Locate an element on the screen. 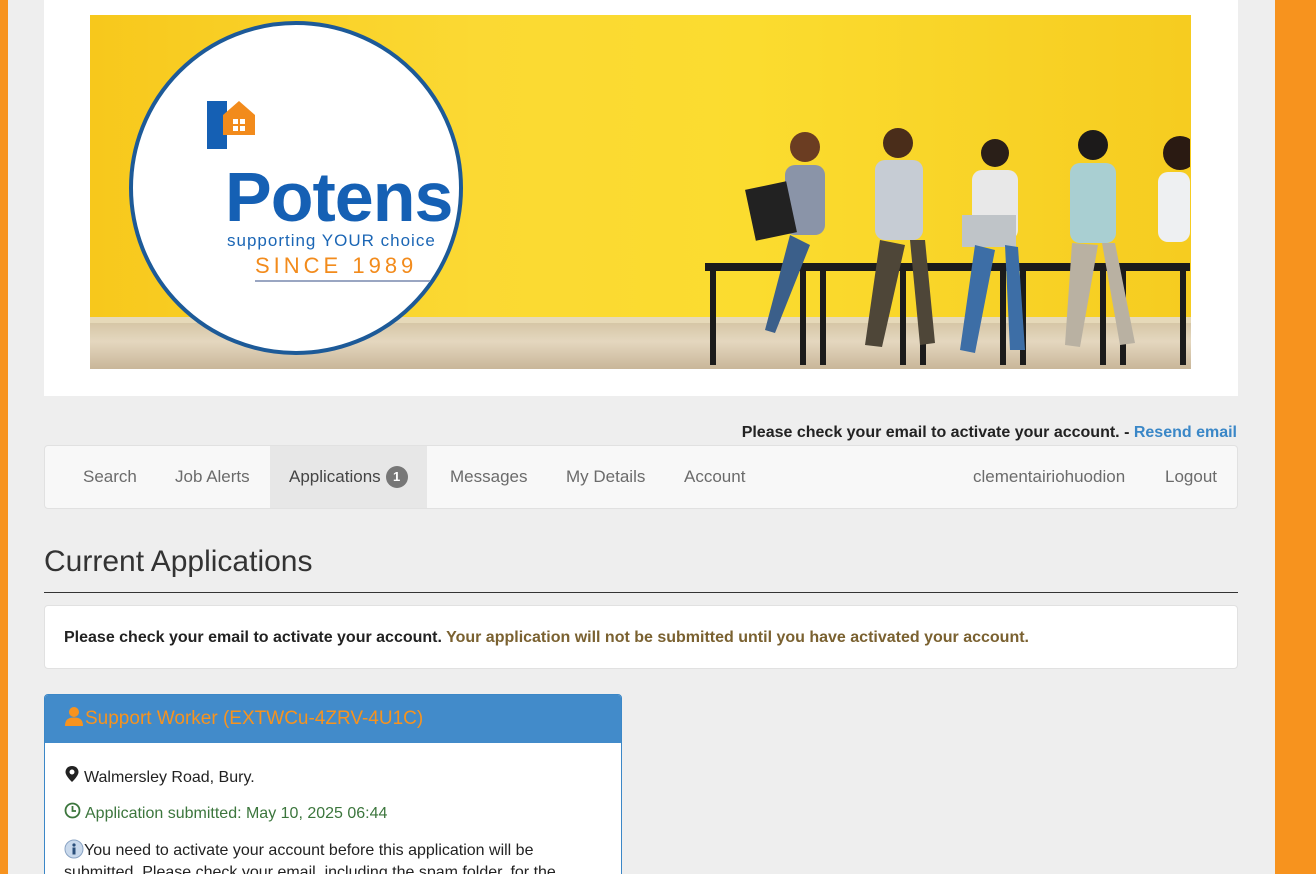 The height and width of the screenshot is (874, 1316). nav-search: Search is located at coordinates (100, 477).